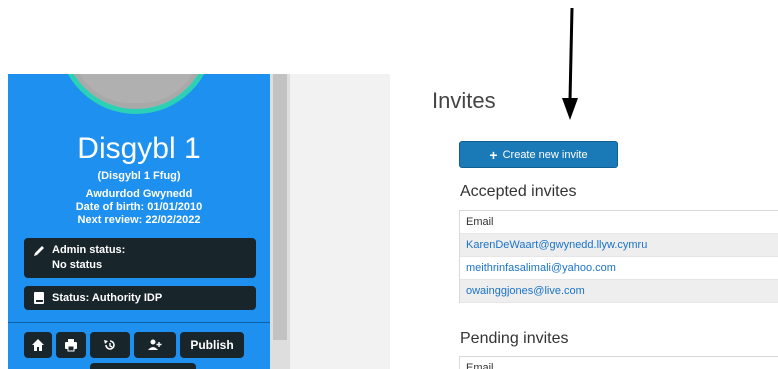  I want to click on create-invite-button: + Create new invite, so click(538, 154).